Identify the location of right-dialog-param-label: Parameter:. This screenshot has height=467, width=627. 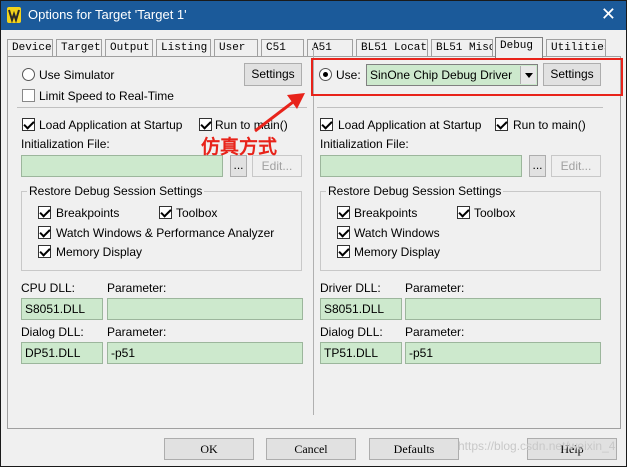
(435, 332).